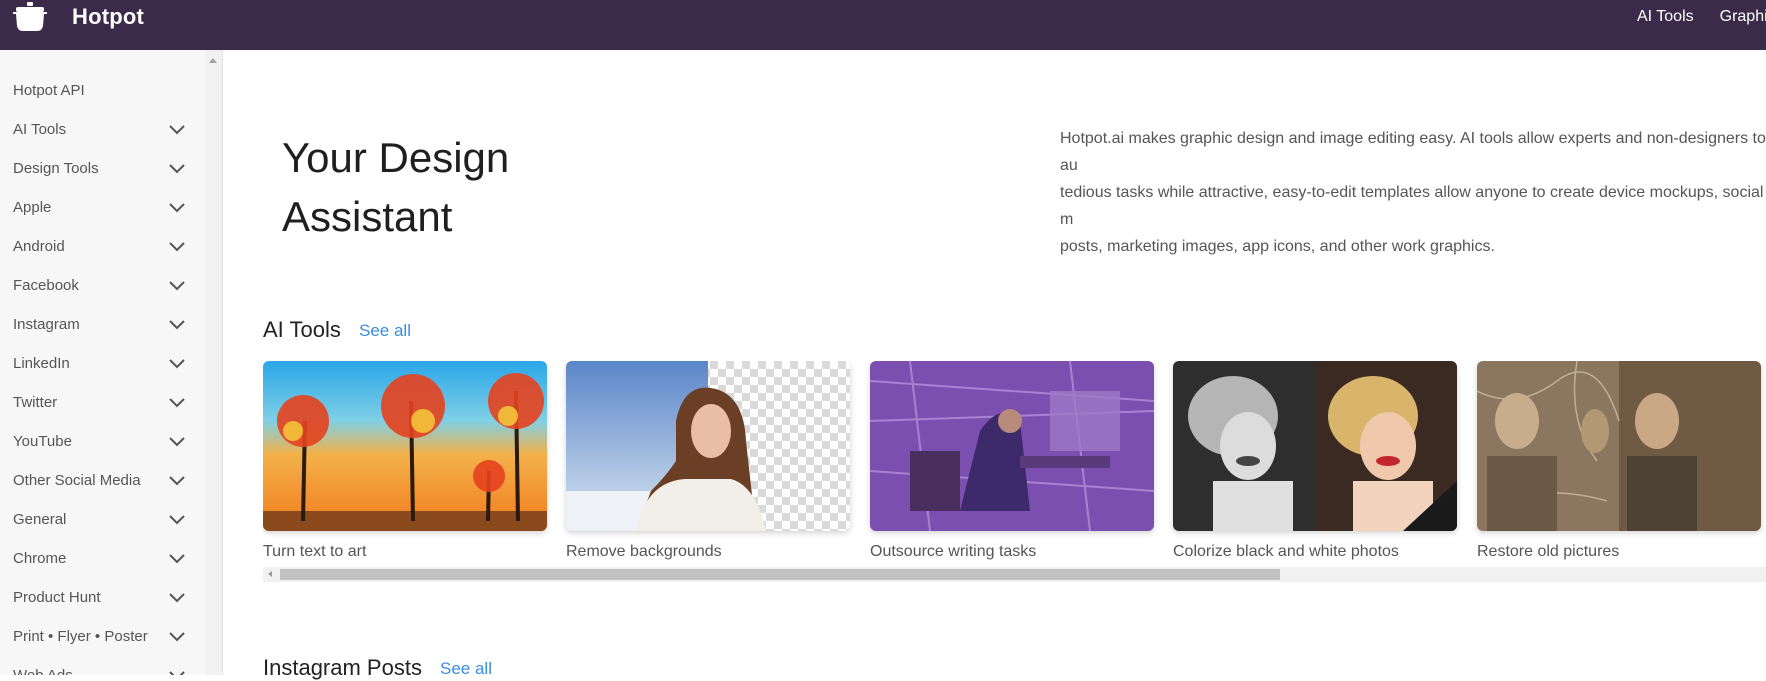 The height and width of the screenshot is (681, 1766). What do you see at coordinates (102, 90) in the screenshot?
I see `sidebar-item-hotpot-api: Hotpot API` at bounding box center [102, 90].